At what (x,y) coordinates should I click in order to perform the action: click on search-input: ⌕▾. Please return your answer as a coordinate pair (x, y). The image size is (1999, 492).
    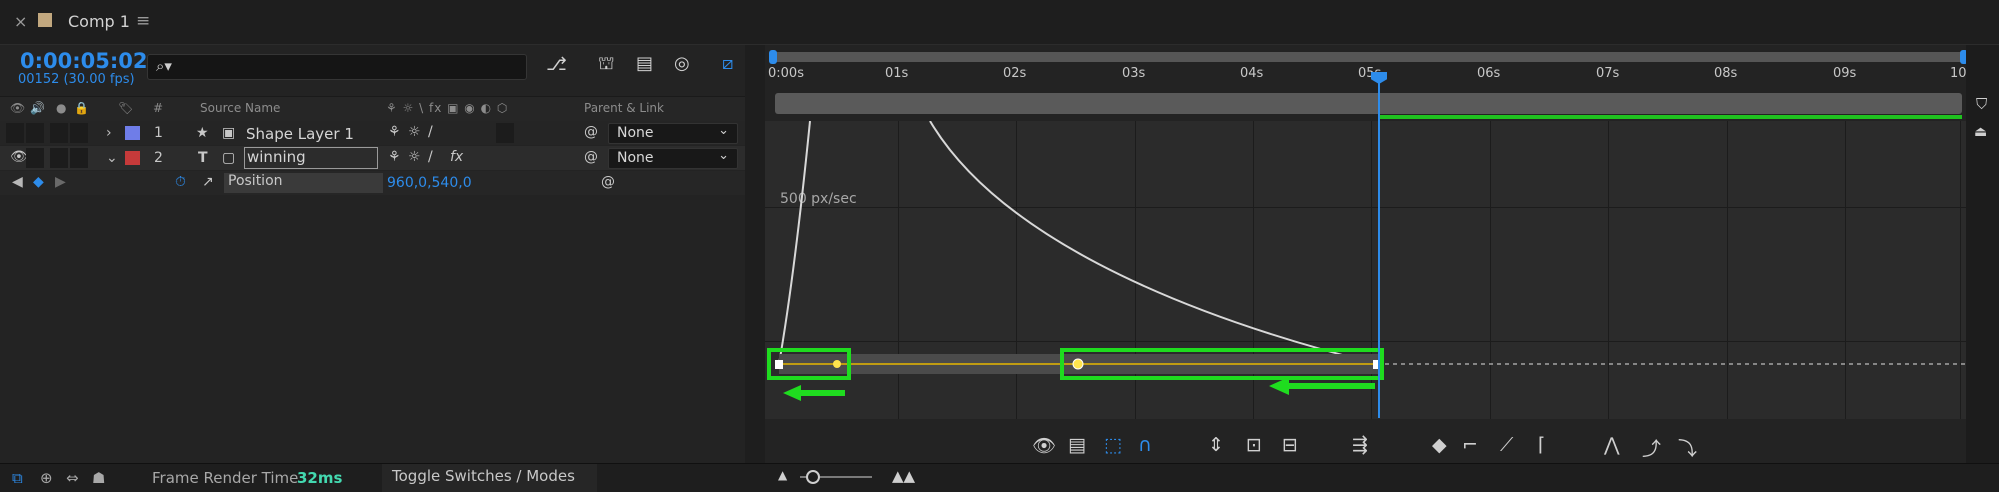
    Looking at the image, I should click on (337, 67).